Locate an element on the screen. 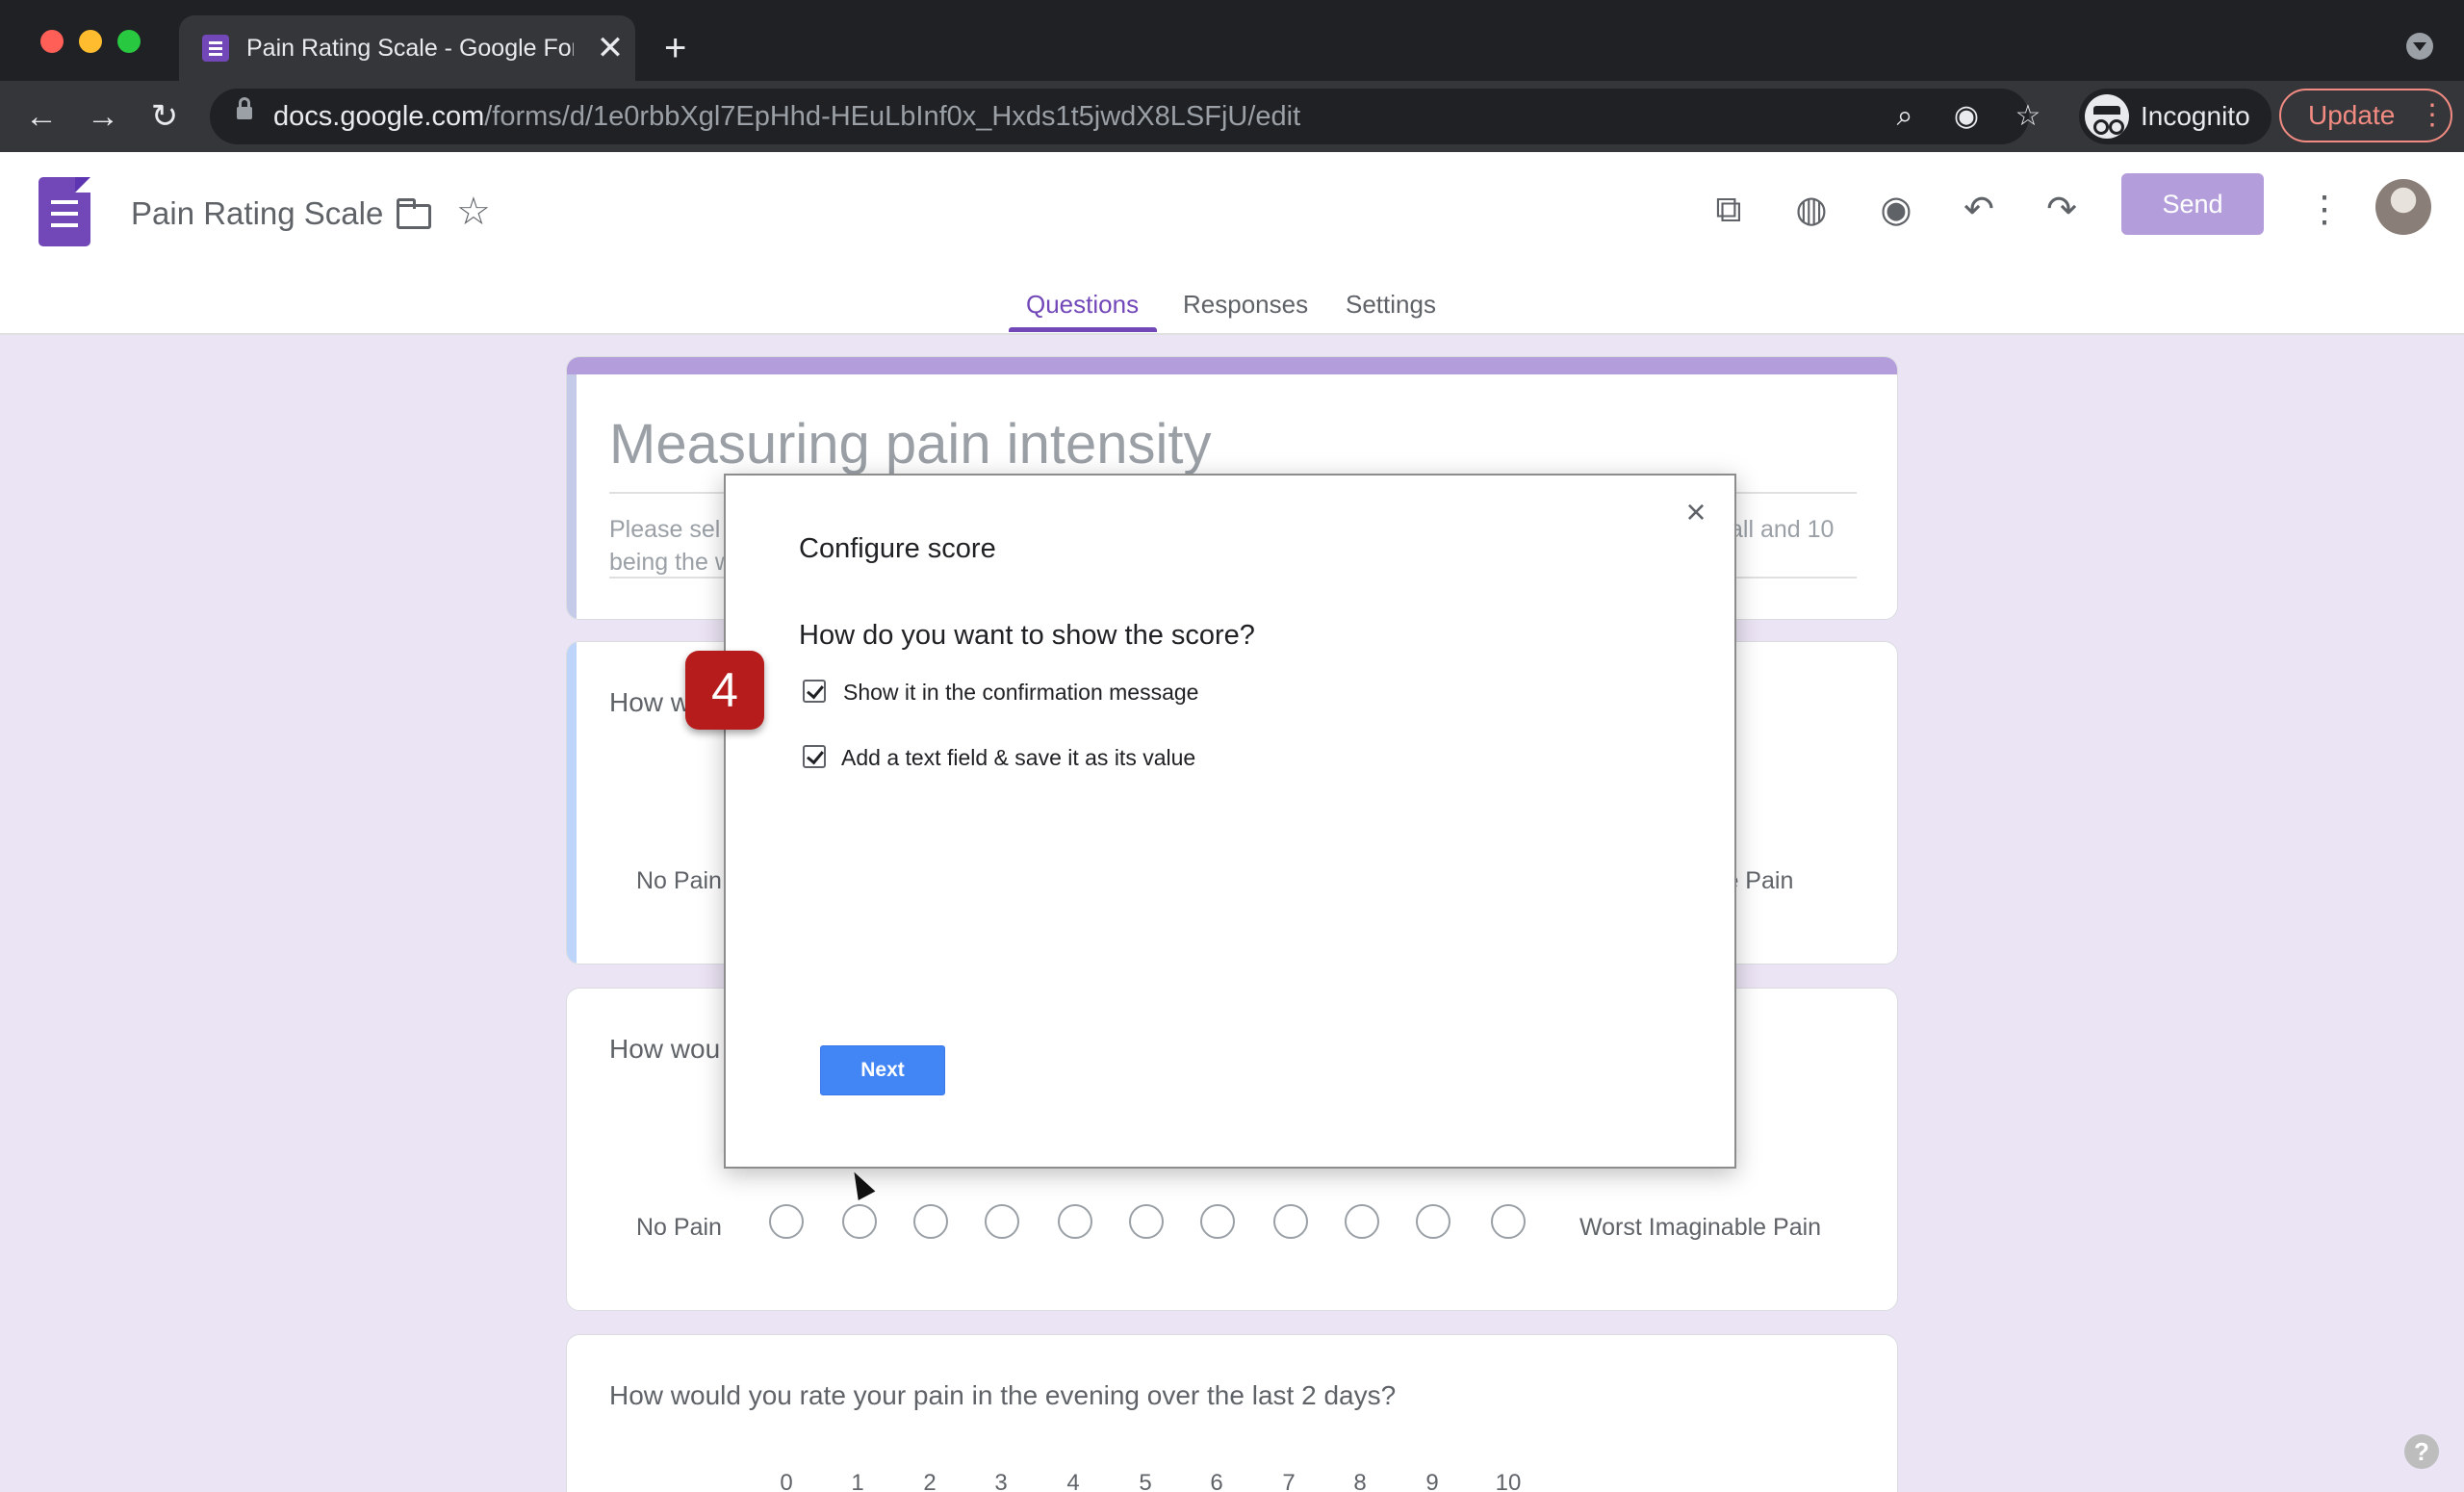  update-button: Update ⋮ is located at coordinates (2365, 115).